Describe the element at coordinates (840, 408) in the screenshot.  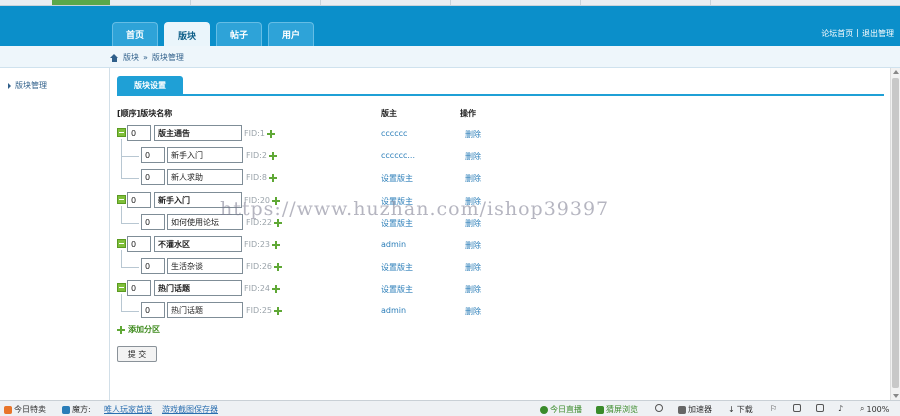
I see `status-volume: ♪` at that location.